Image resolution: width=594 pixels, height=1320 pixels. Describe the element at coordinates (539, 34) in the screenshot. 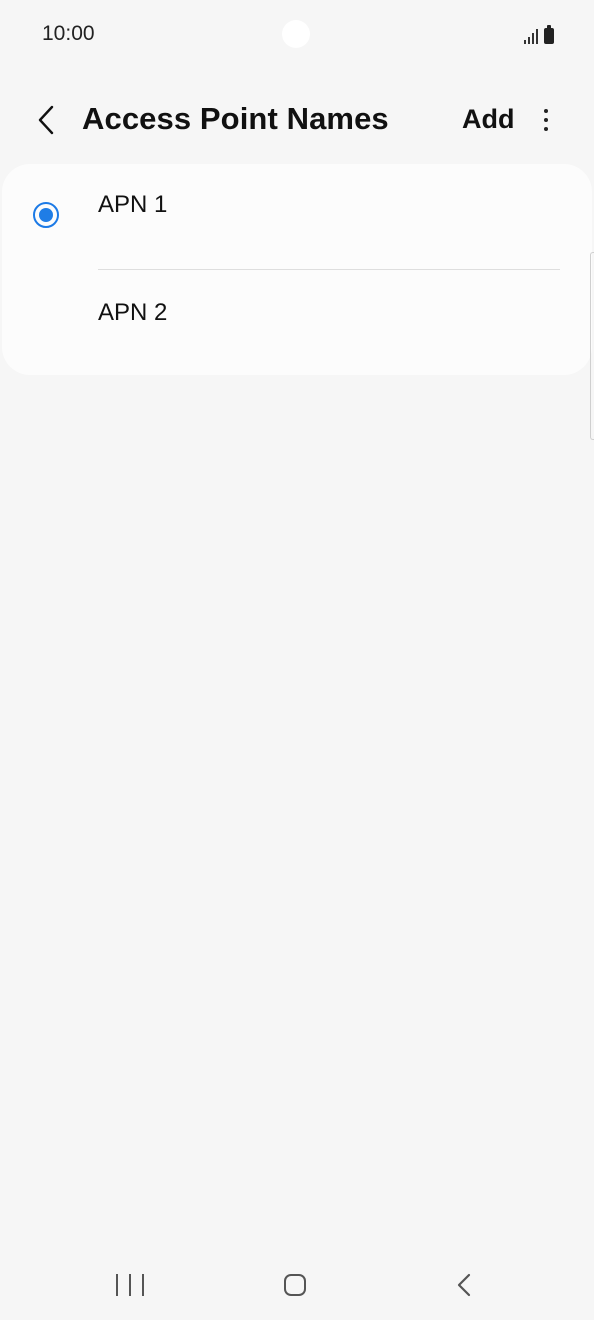

I see `status-icons` at that location.